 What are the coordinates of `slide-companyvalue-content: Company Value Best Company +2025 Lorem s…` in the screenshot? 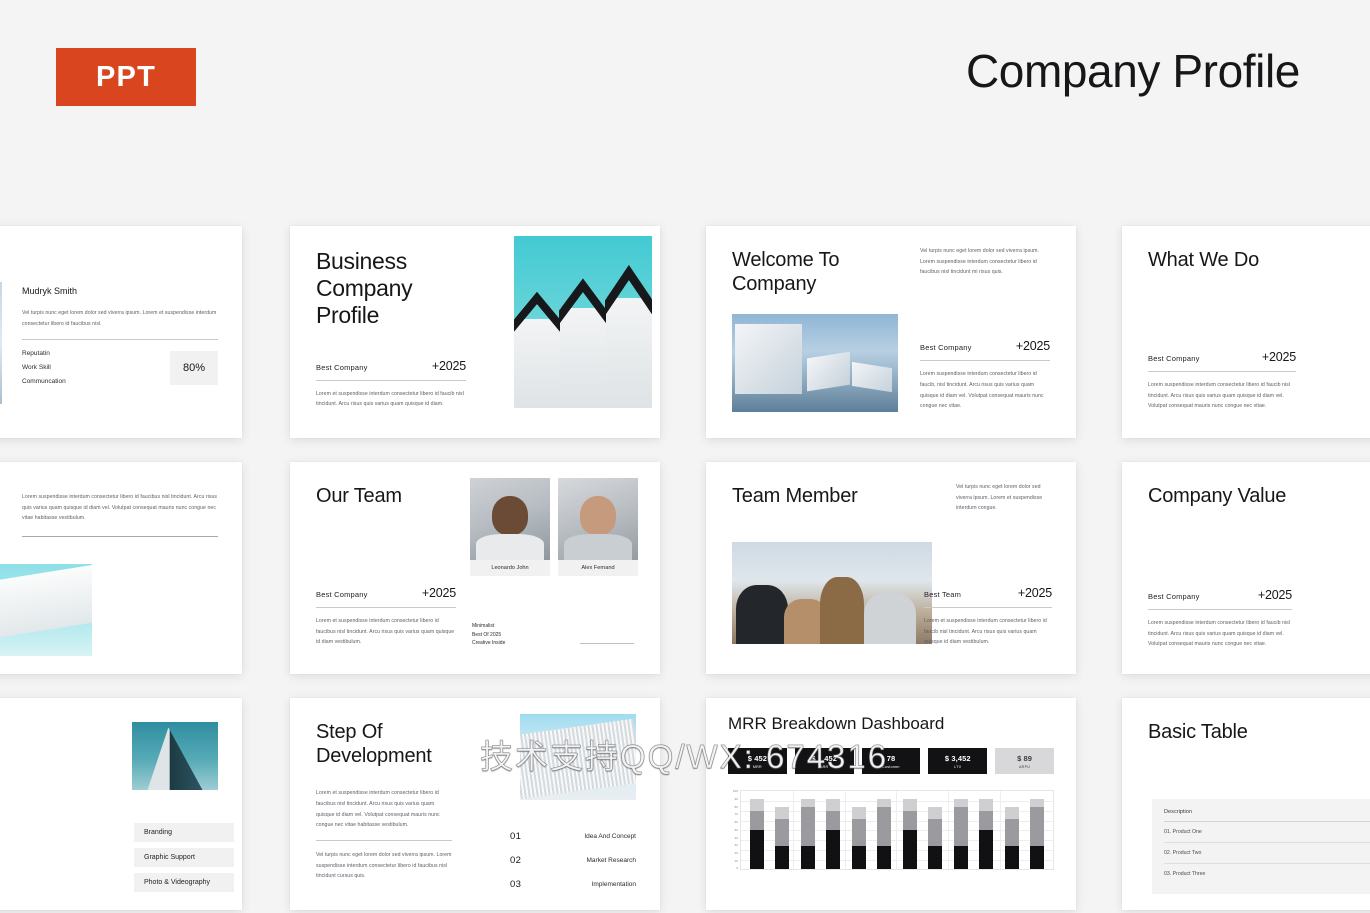 It's located at (1246, 568).